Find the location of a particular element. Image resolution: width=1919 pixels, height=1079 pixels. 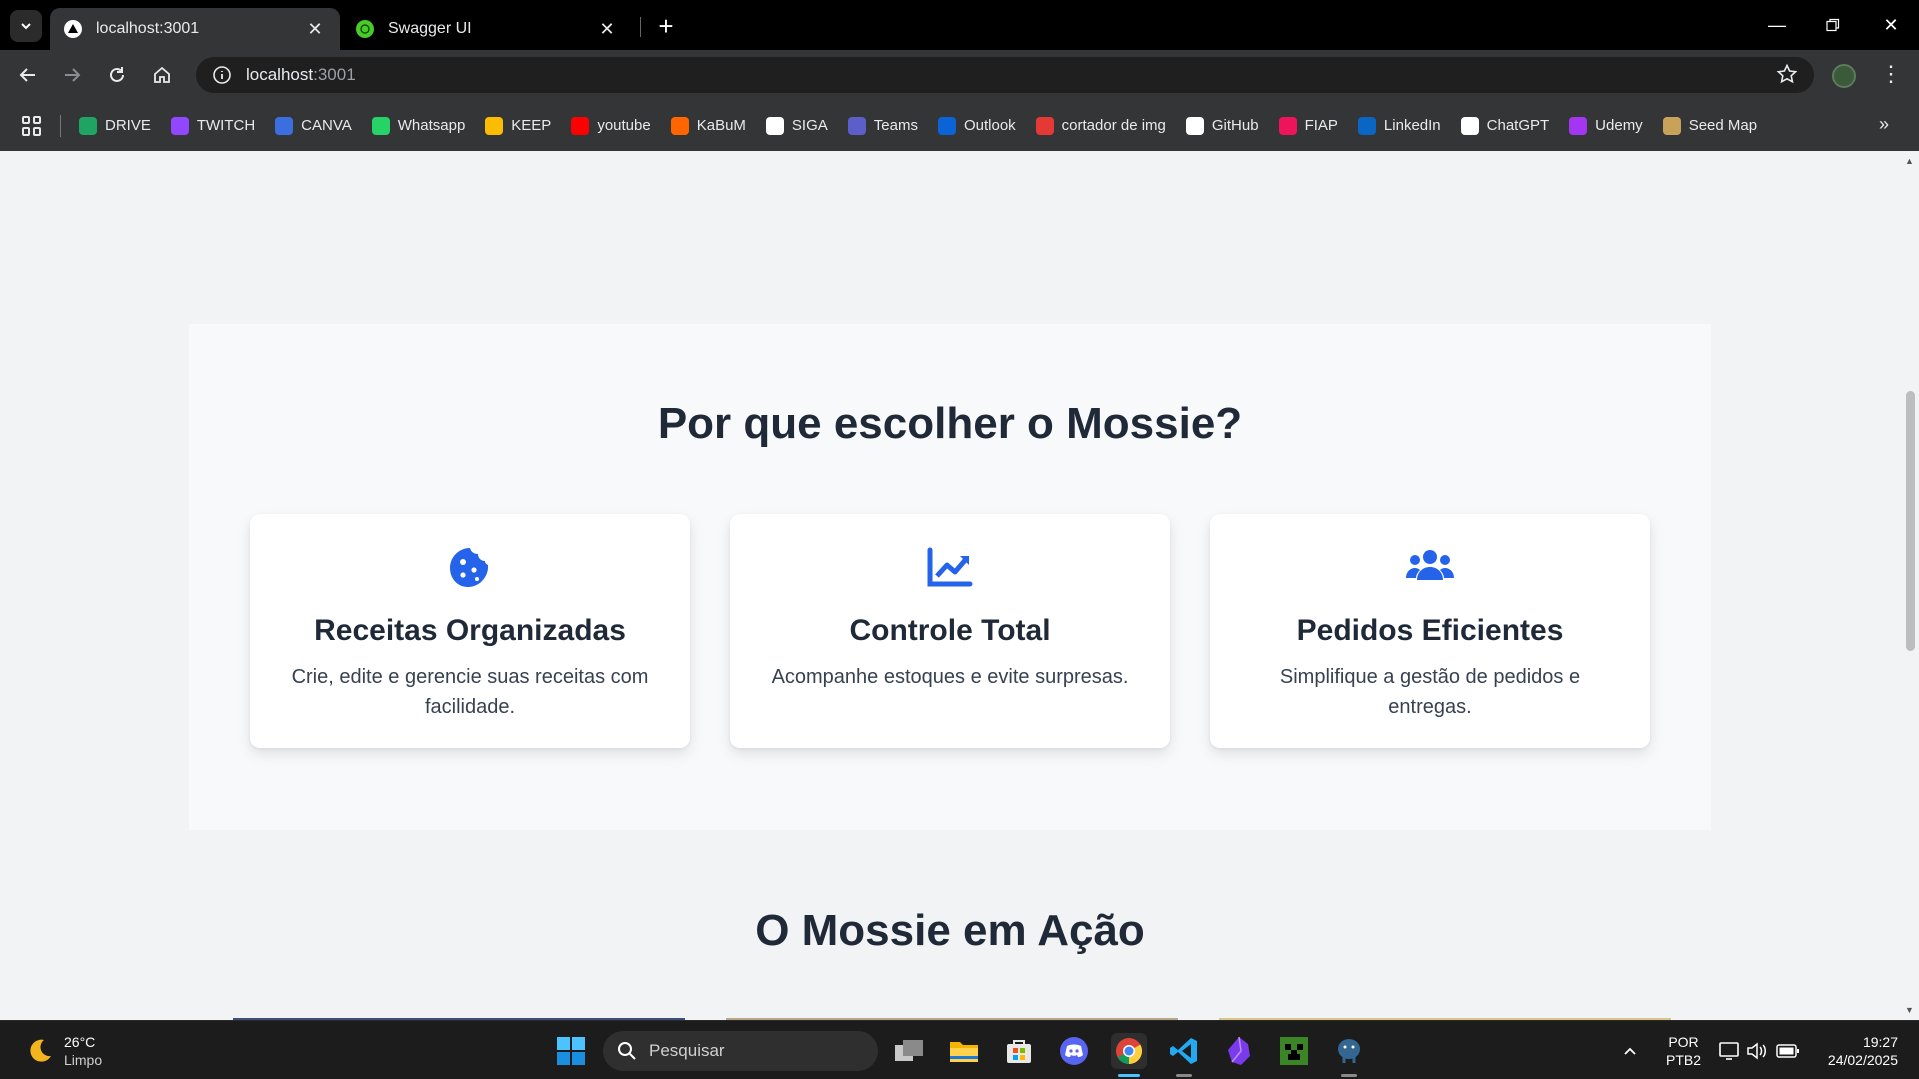

bookmarks-separator is located at coordinates (60, 125).